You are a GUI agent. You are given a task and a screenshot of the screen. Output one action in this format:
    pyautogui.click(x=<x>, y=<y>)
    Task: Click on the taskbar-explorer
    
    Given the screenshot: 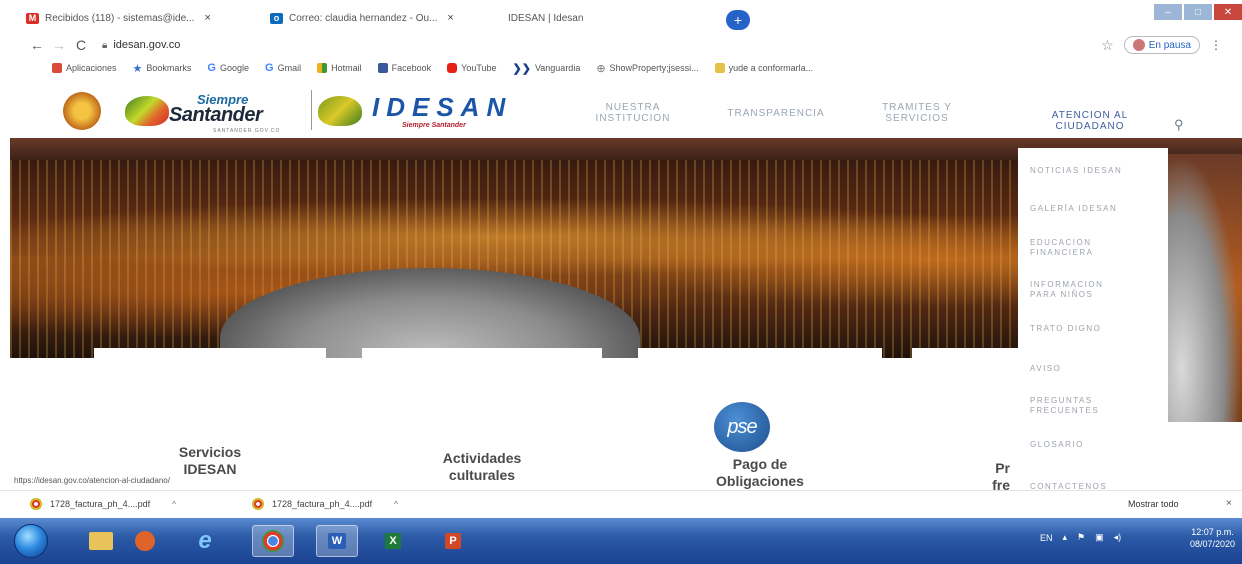 What is the action you would take?
    pyautogui.click(x=101, y=541)
    